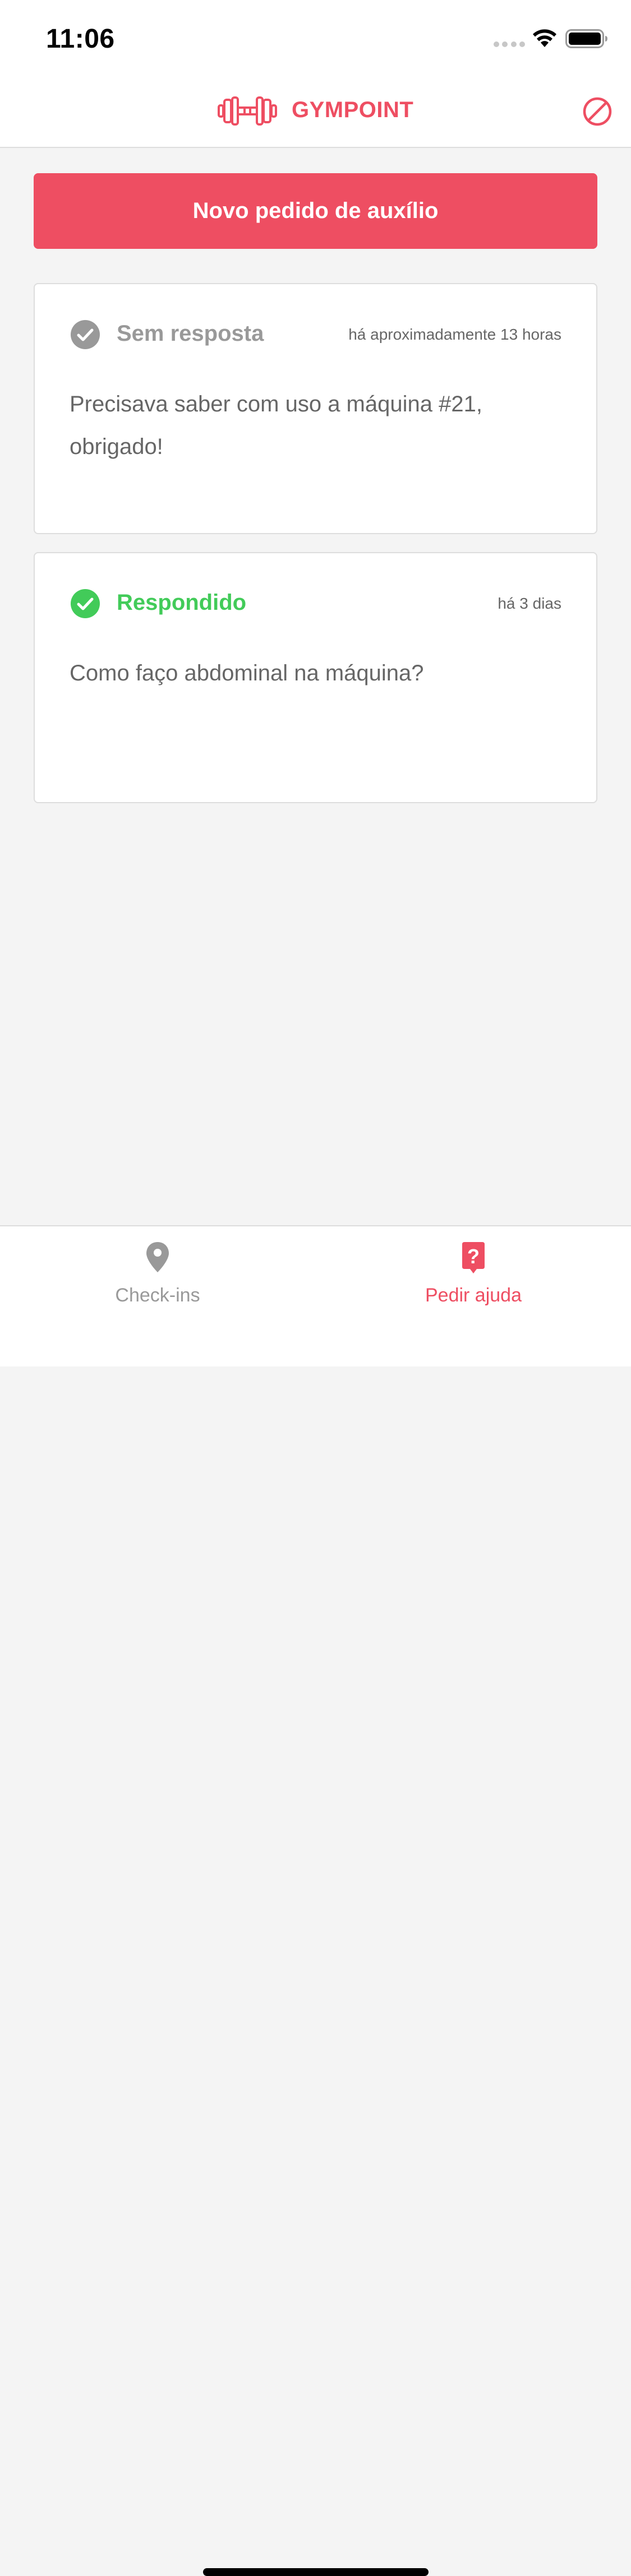 The width and height of the screenshot is (631, 2576). I want to click on battery-icon, so click(586, 38).